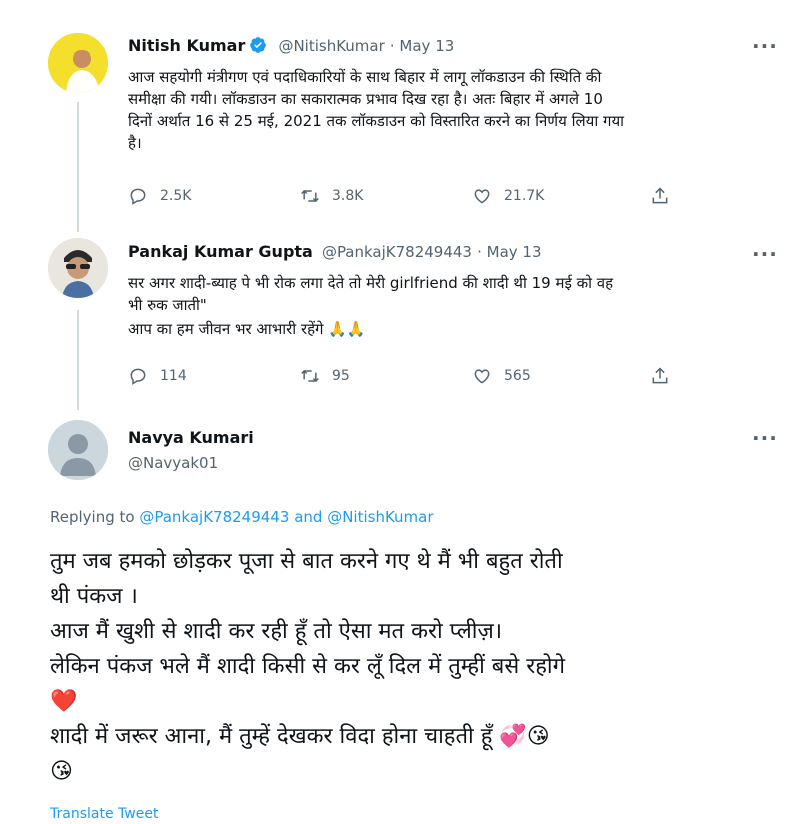 The height and width of the screenshot is (824, 800). I want to click on retweet-button: 3.8K, so click(331, 196).